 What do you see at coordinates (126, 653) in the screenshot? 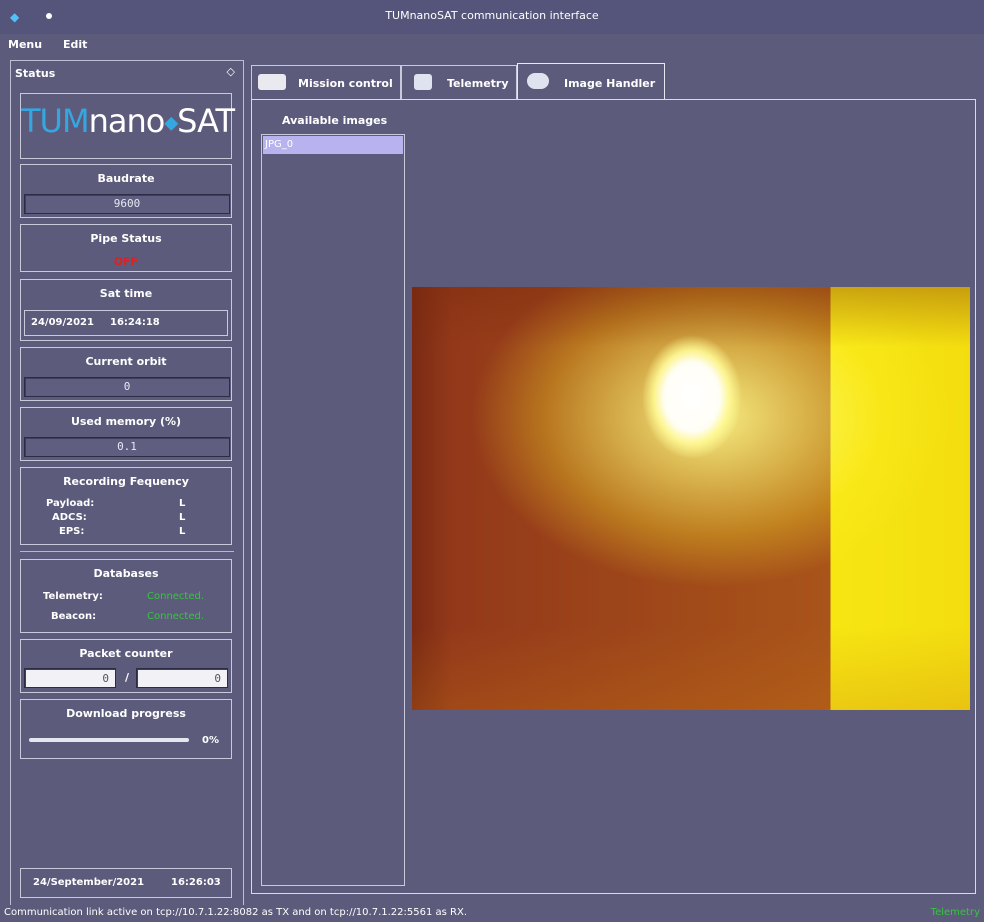
I see `packet-counter-label: Packet counter` at bounding box center [126, 653].